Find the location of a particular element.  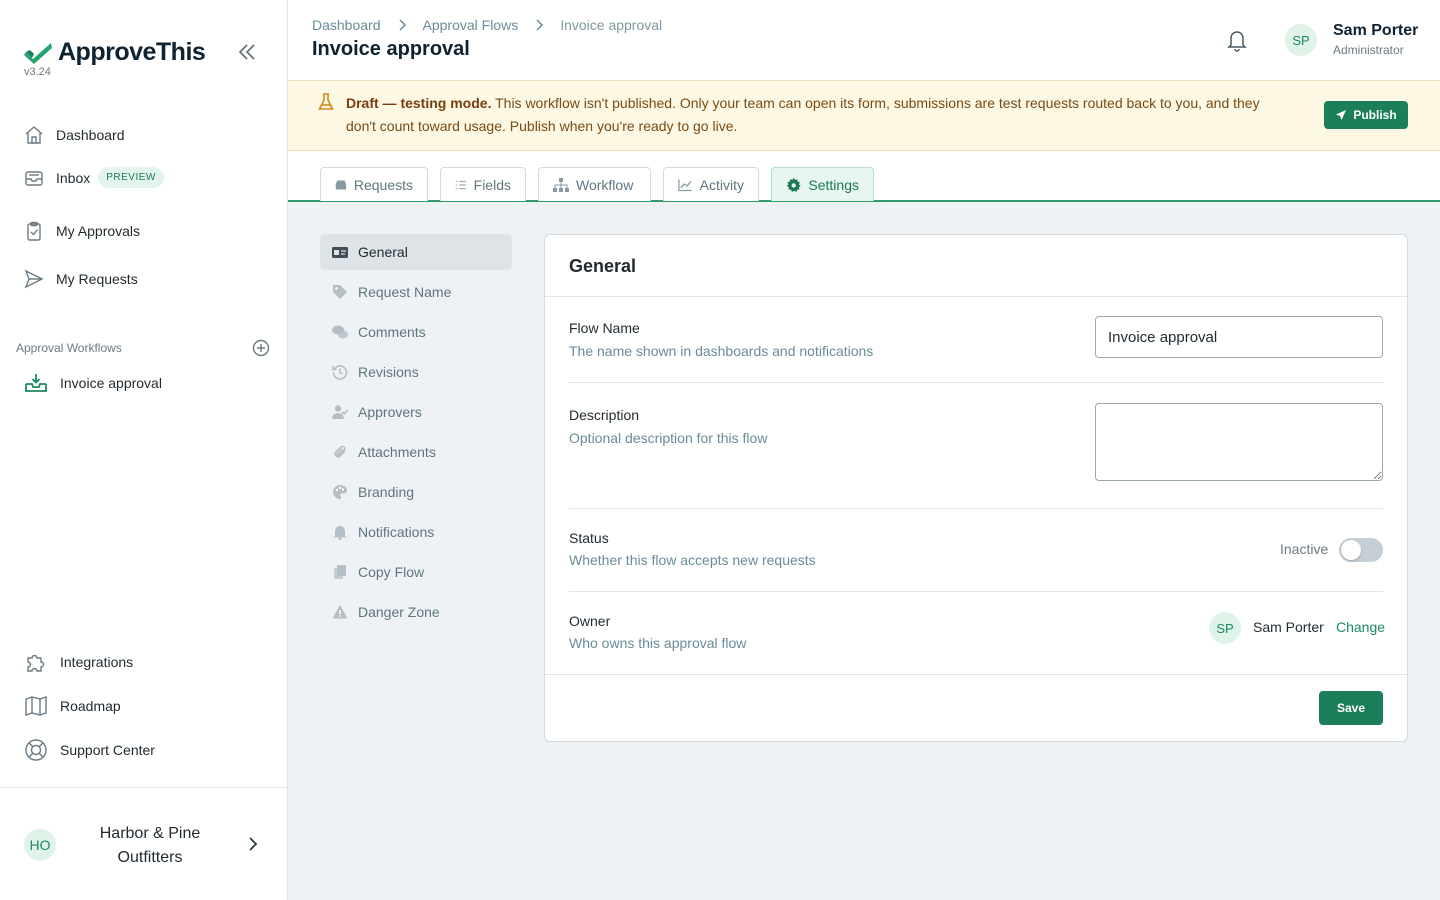

settings-nav-label: Danger Zone is located at coordinates (399, 612).